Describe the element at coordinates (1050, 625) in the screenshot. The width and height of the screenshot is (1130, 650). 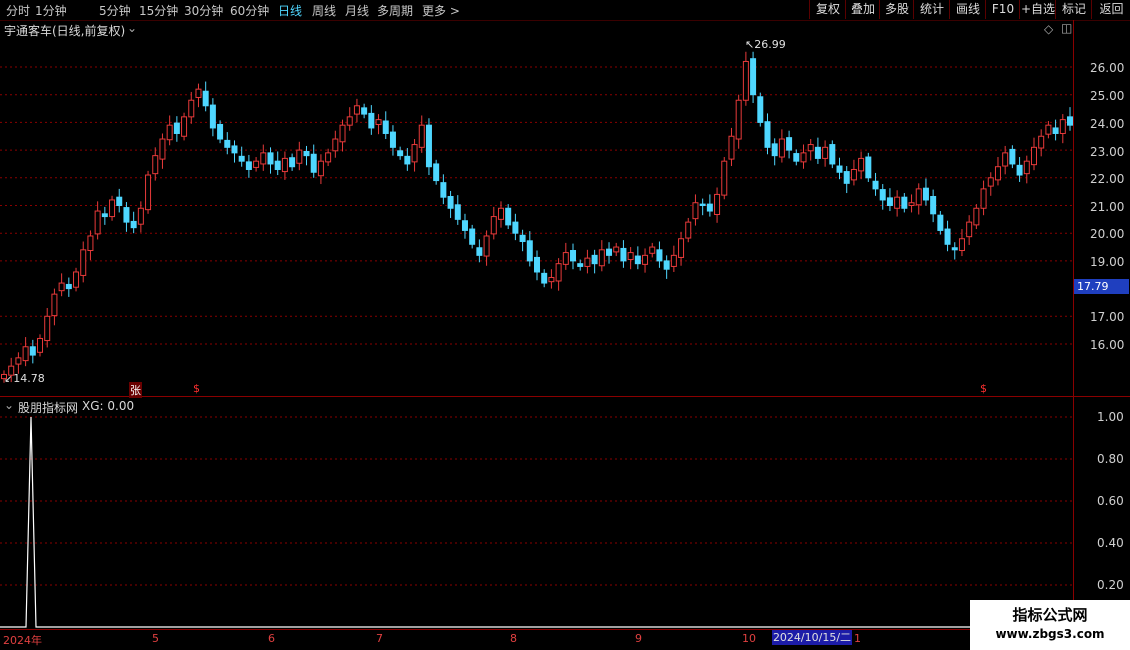
I see `watermark-logo: 指标公式网 www.zbgs3.com` at that location.